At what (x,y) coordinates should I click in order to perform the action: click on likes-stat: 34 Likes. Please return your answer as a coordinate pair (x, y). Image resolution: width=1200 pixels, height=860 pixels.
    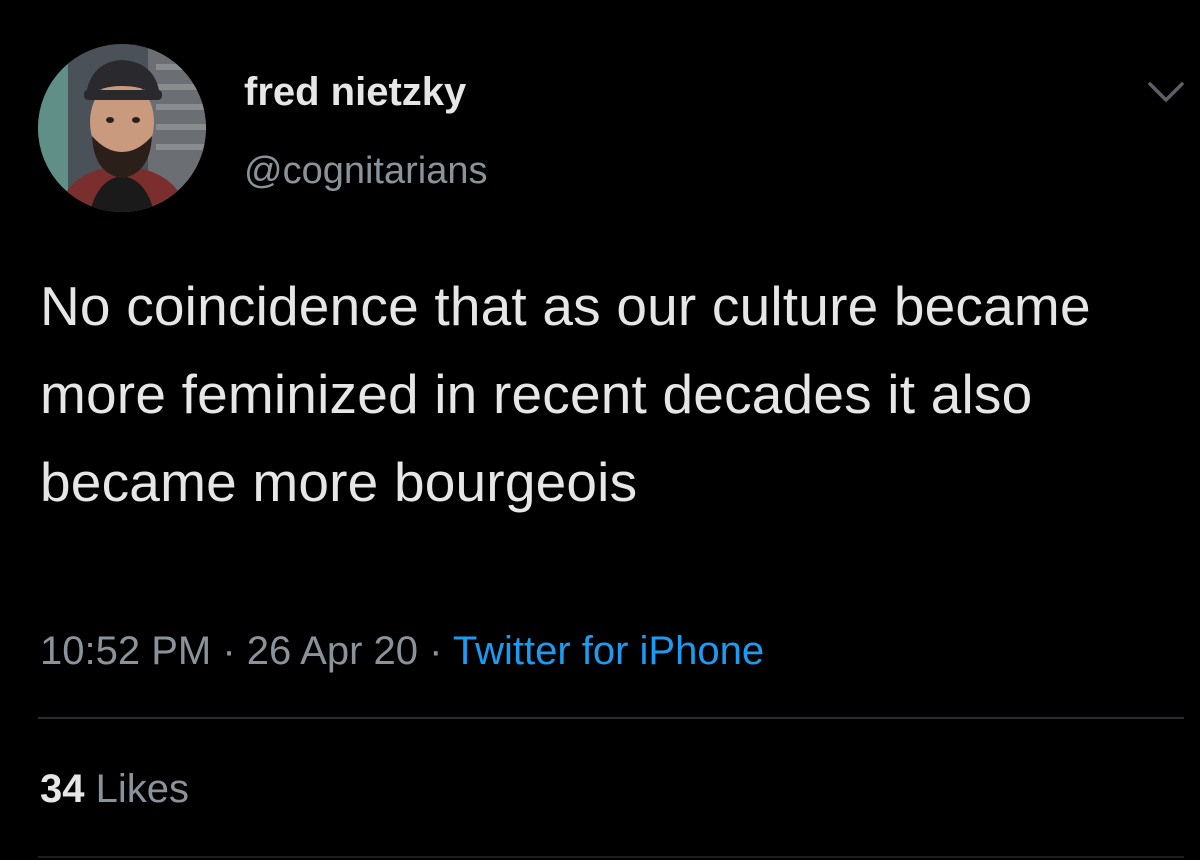
    Looking at the image, I should click on (114, 789).